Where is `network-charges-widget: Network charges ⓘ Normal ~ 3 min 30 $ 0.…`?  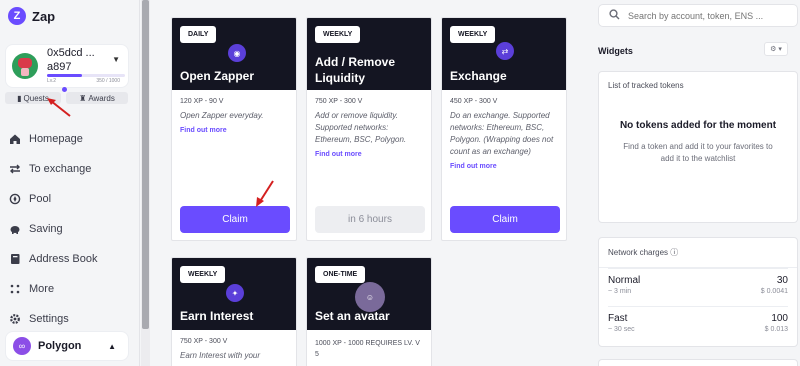 network-charges-widget: Network charges ⓘ Normal ~ 3 min 30 $ 0.… is located at coordinates (698, 292).